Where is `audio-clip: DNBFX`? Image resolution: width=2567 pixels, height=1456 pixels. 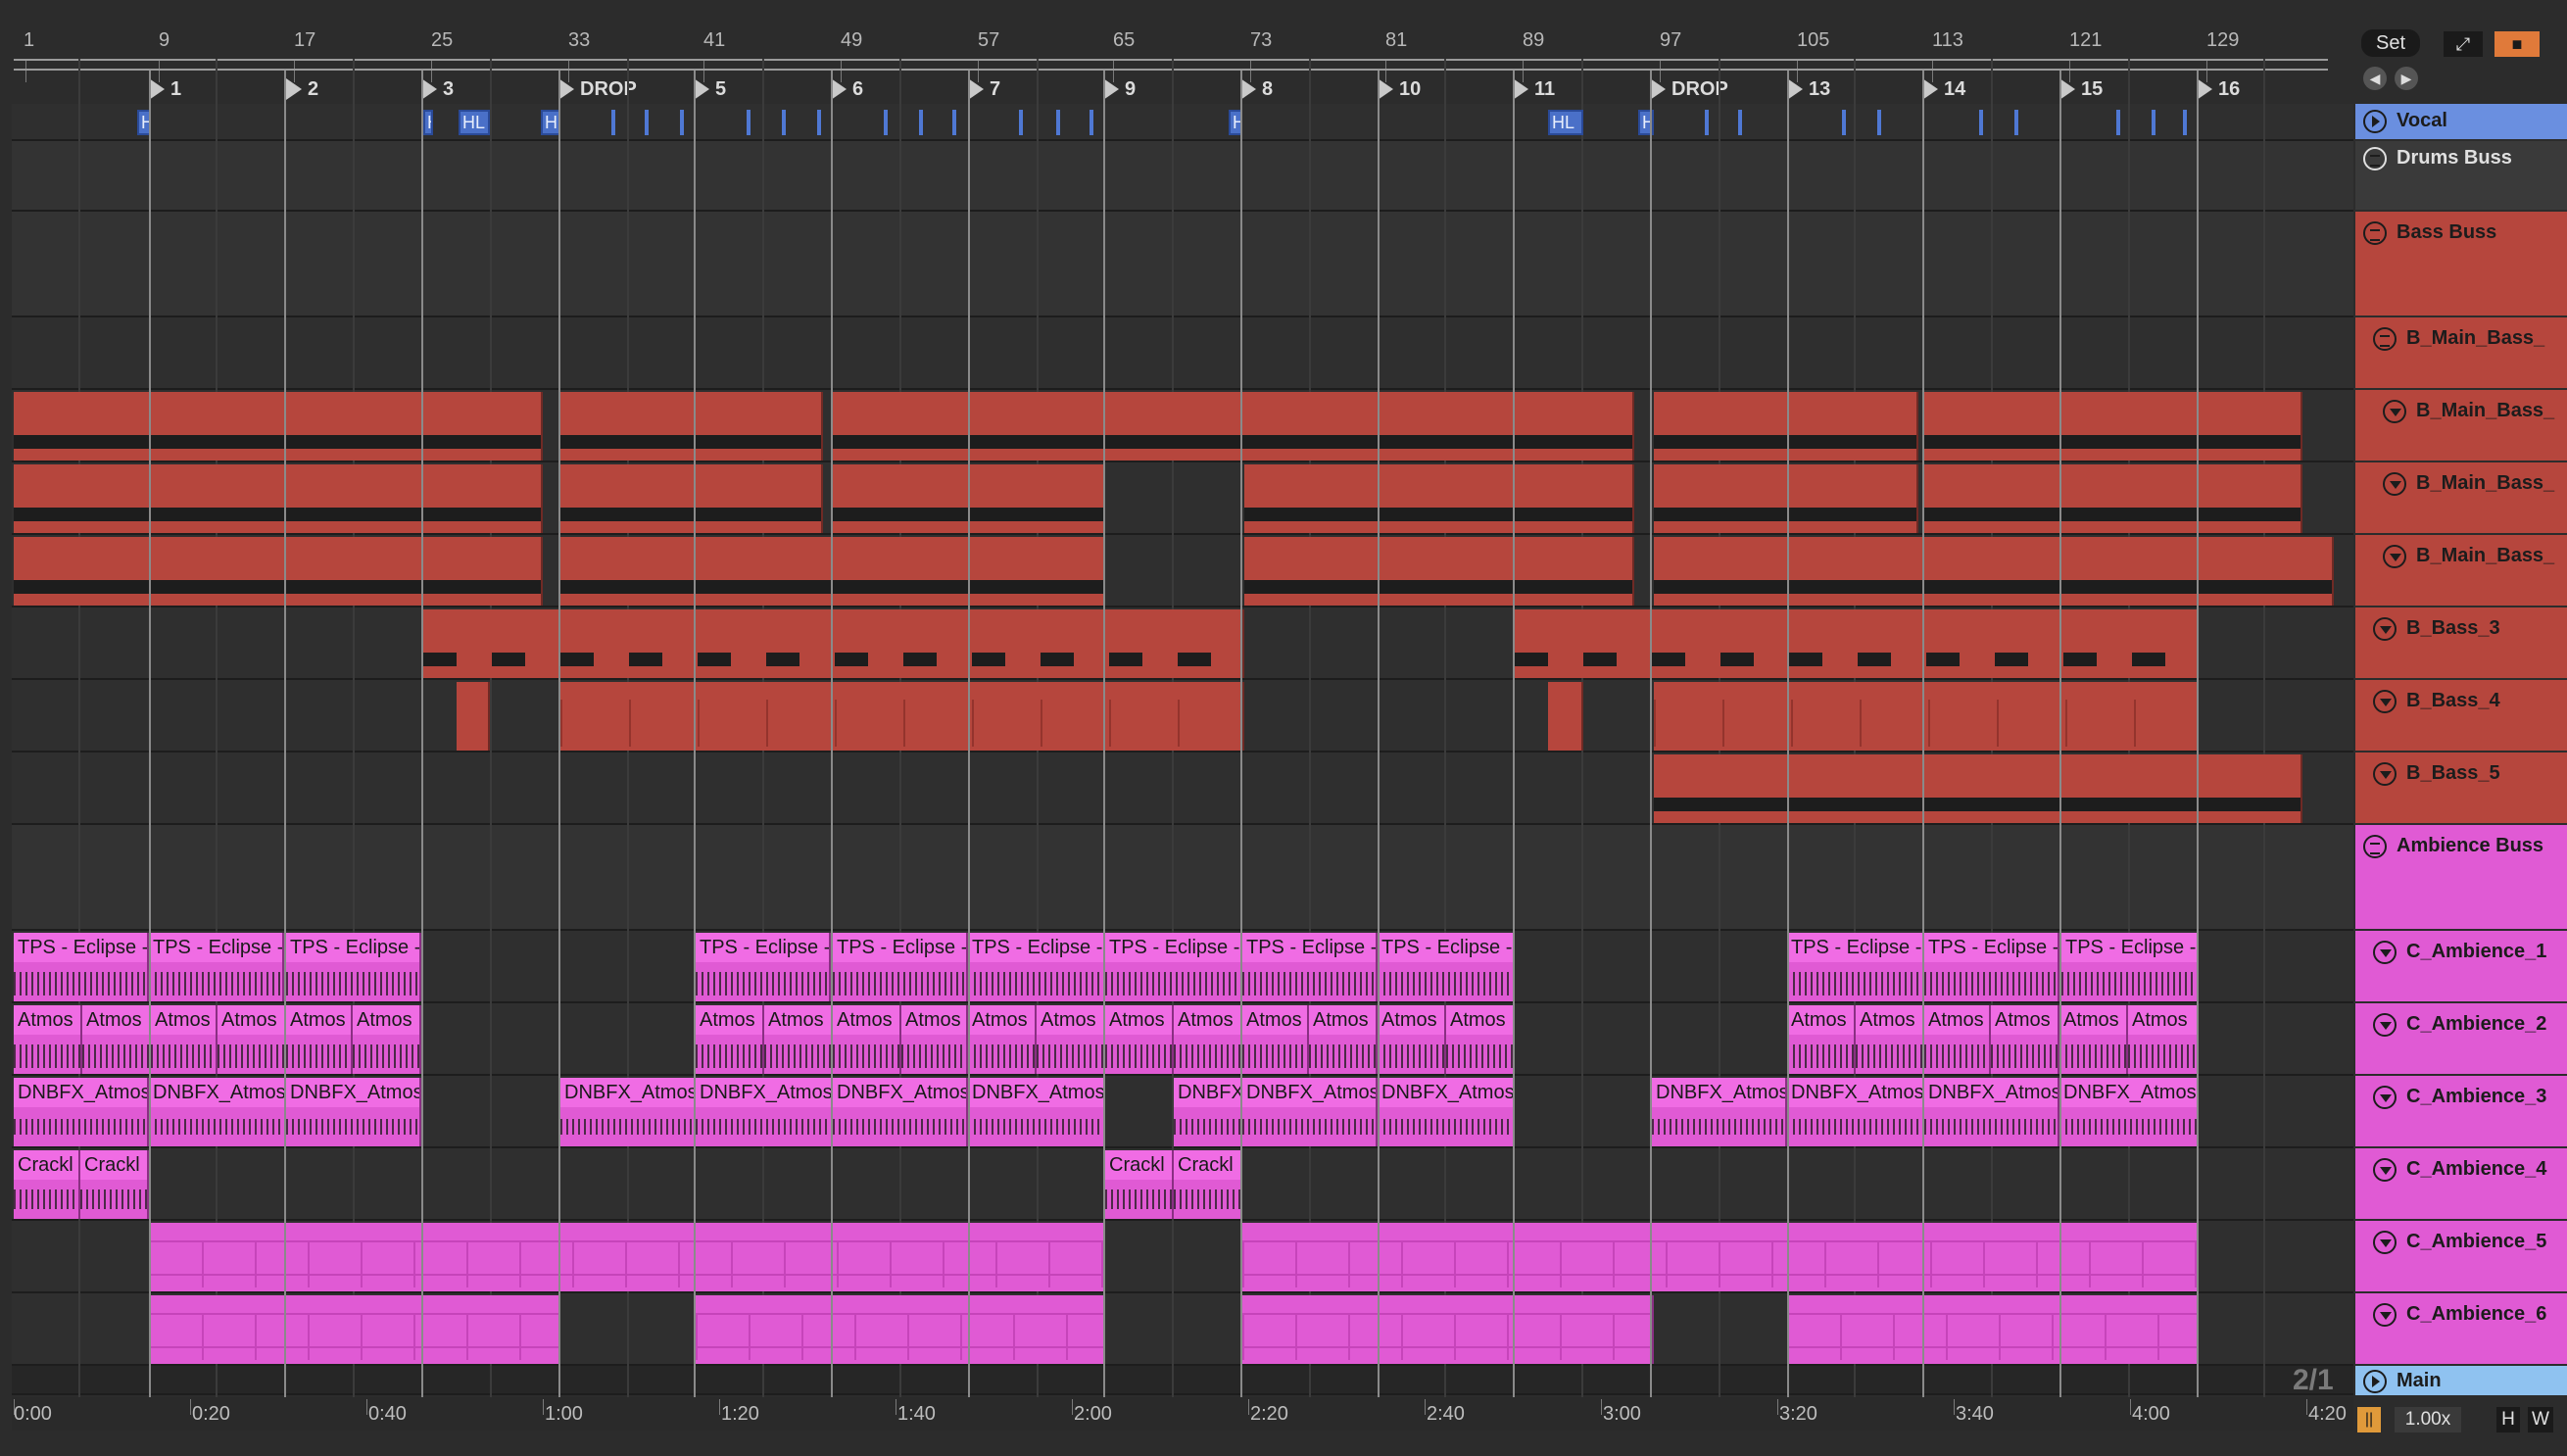 audio-clip: DNBFX is located at coordinates (1208, 1112).